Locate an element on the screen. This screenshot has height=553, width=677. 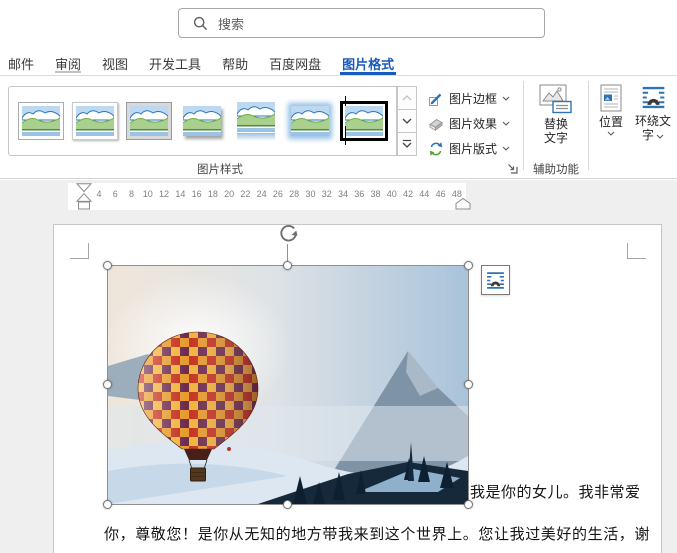
tab-mail: 邮件 is located at coordinates (21, 61).